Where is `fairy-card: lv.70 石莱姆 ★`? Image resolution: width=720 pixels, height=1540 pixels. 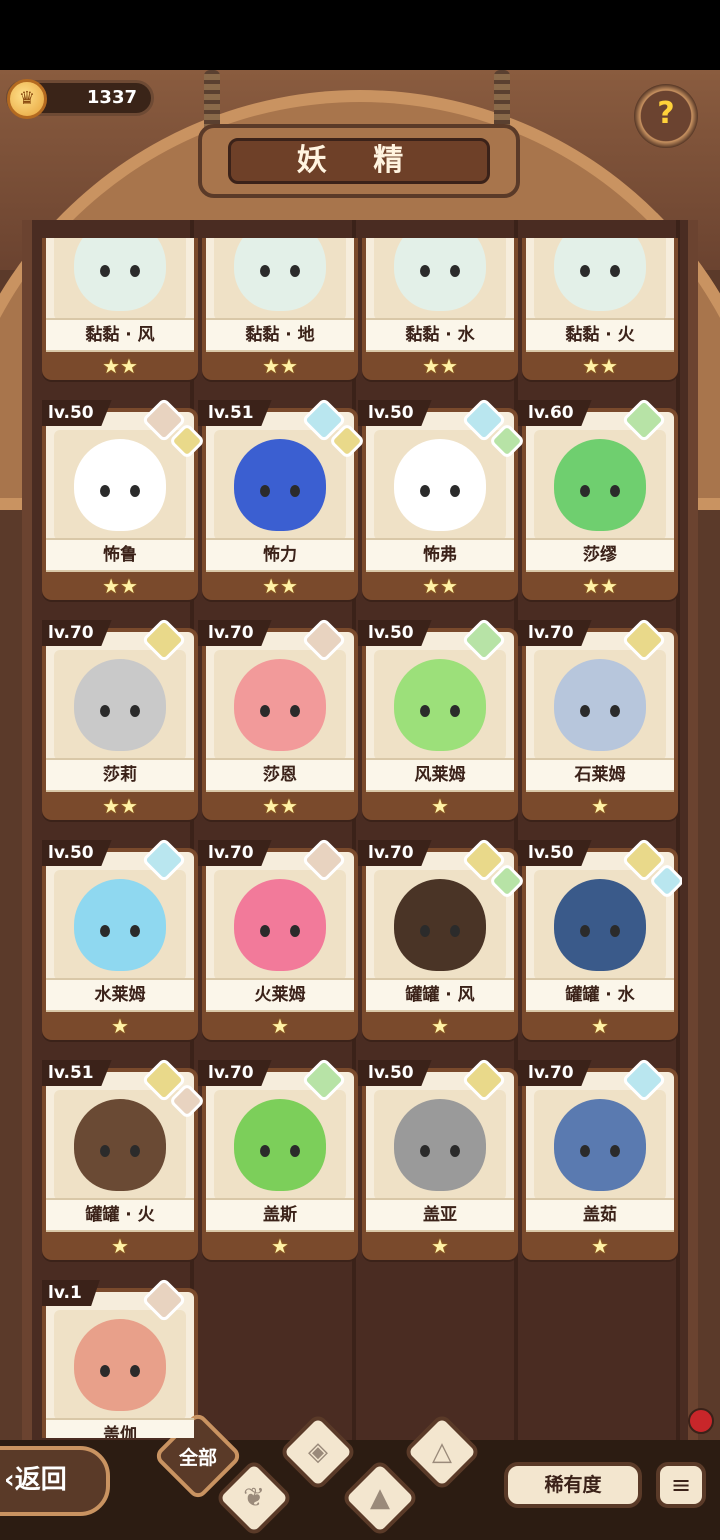
fairy-card: lv.70 石莱姆 ★ is located at coordinates (598, 718).